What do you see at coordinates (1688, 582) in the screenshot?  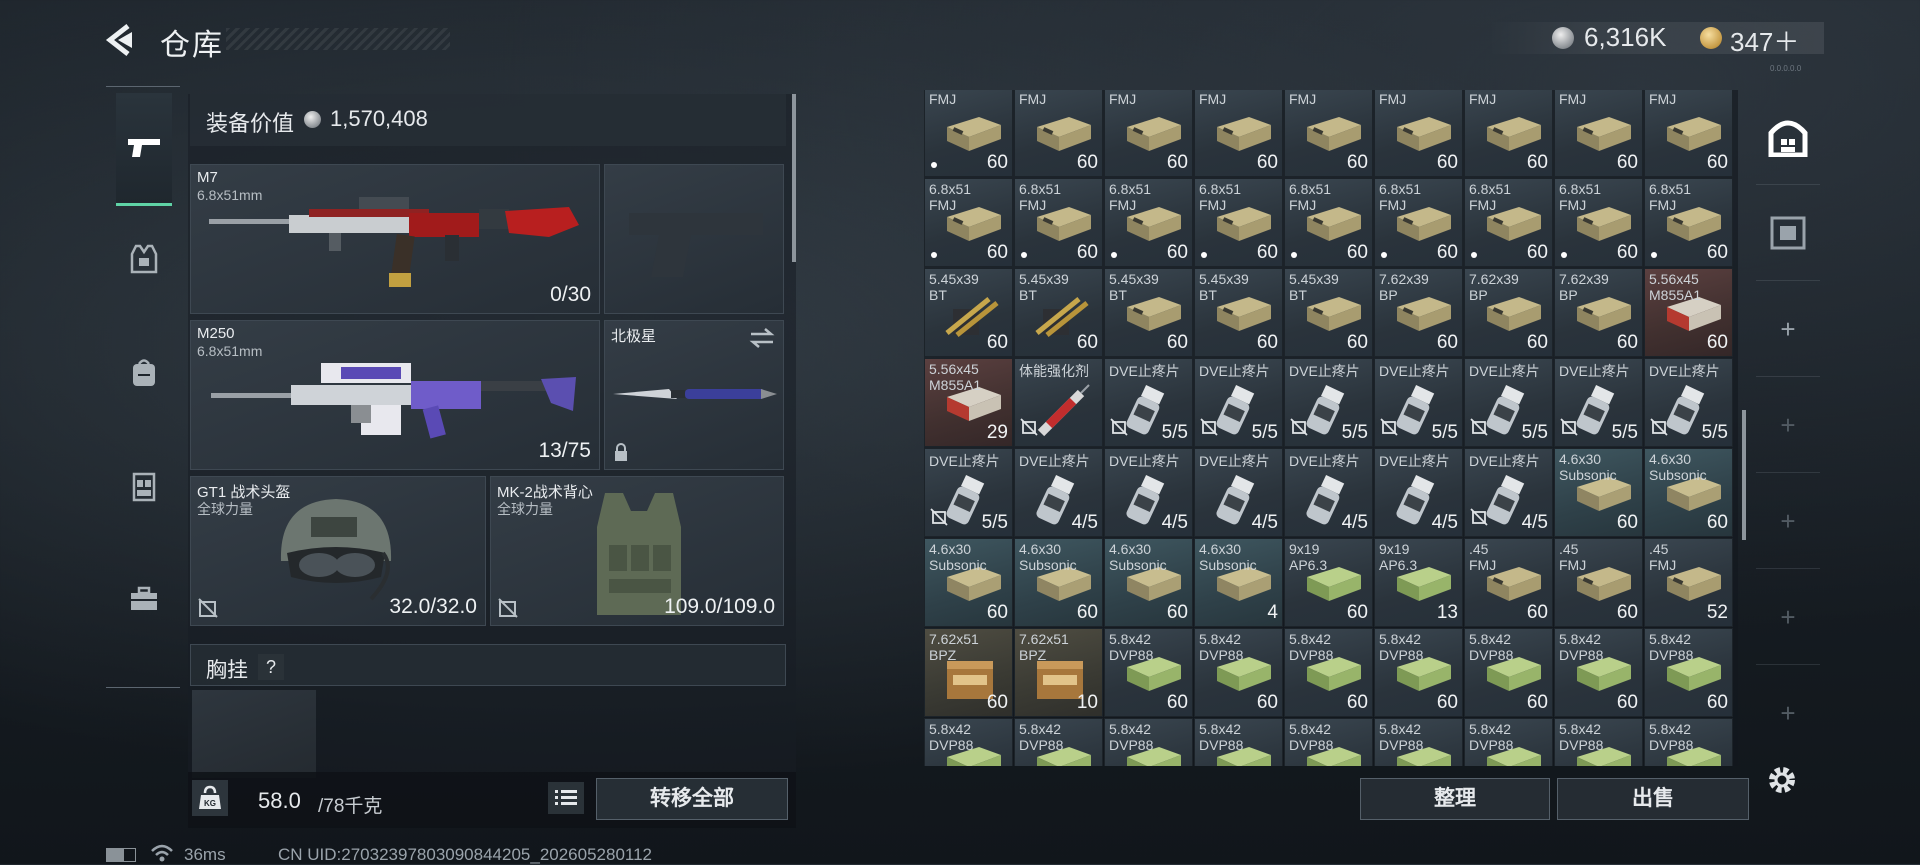 I see `inventory-item: .45 FMJ 52` at bounding box center [1688, 582].